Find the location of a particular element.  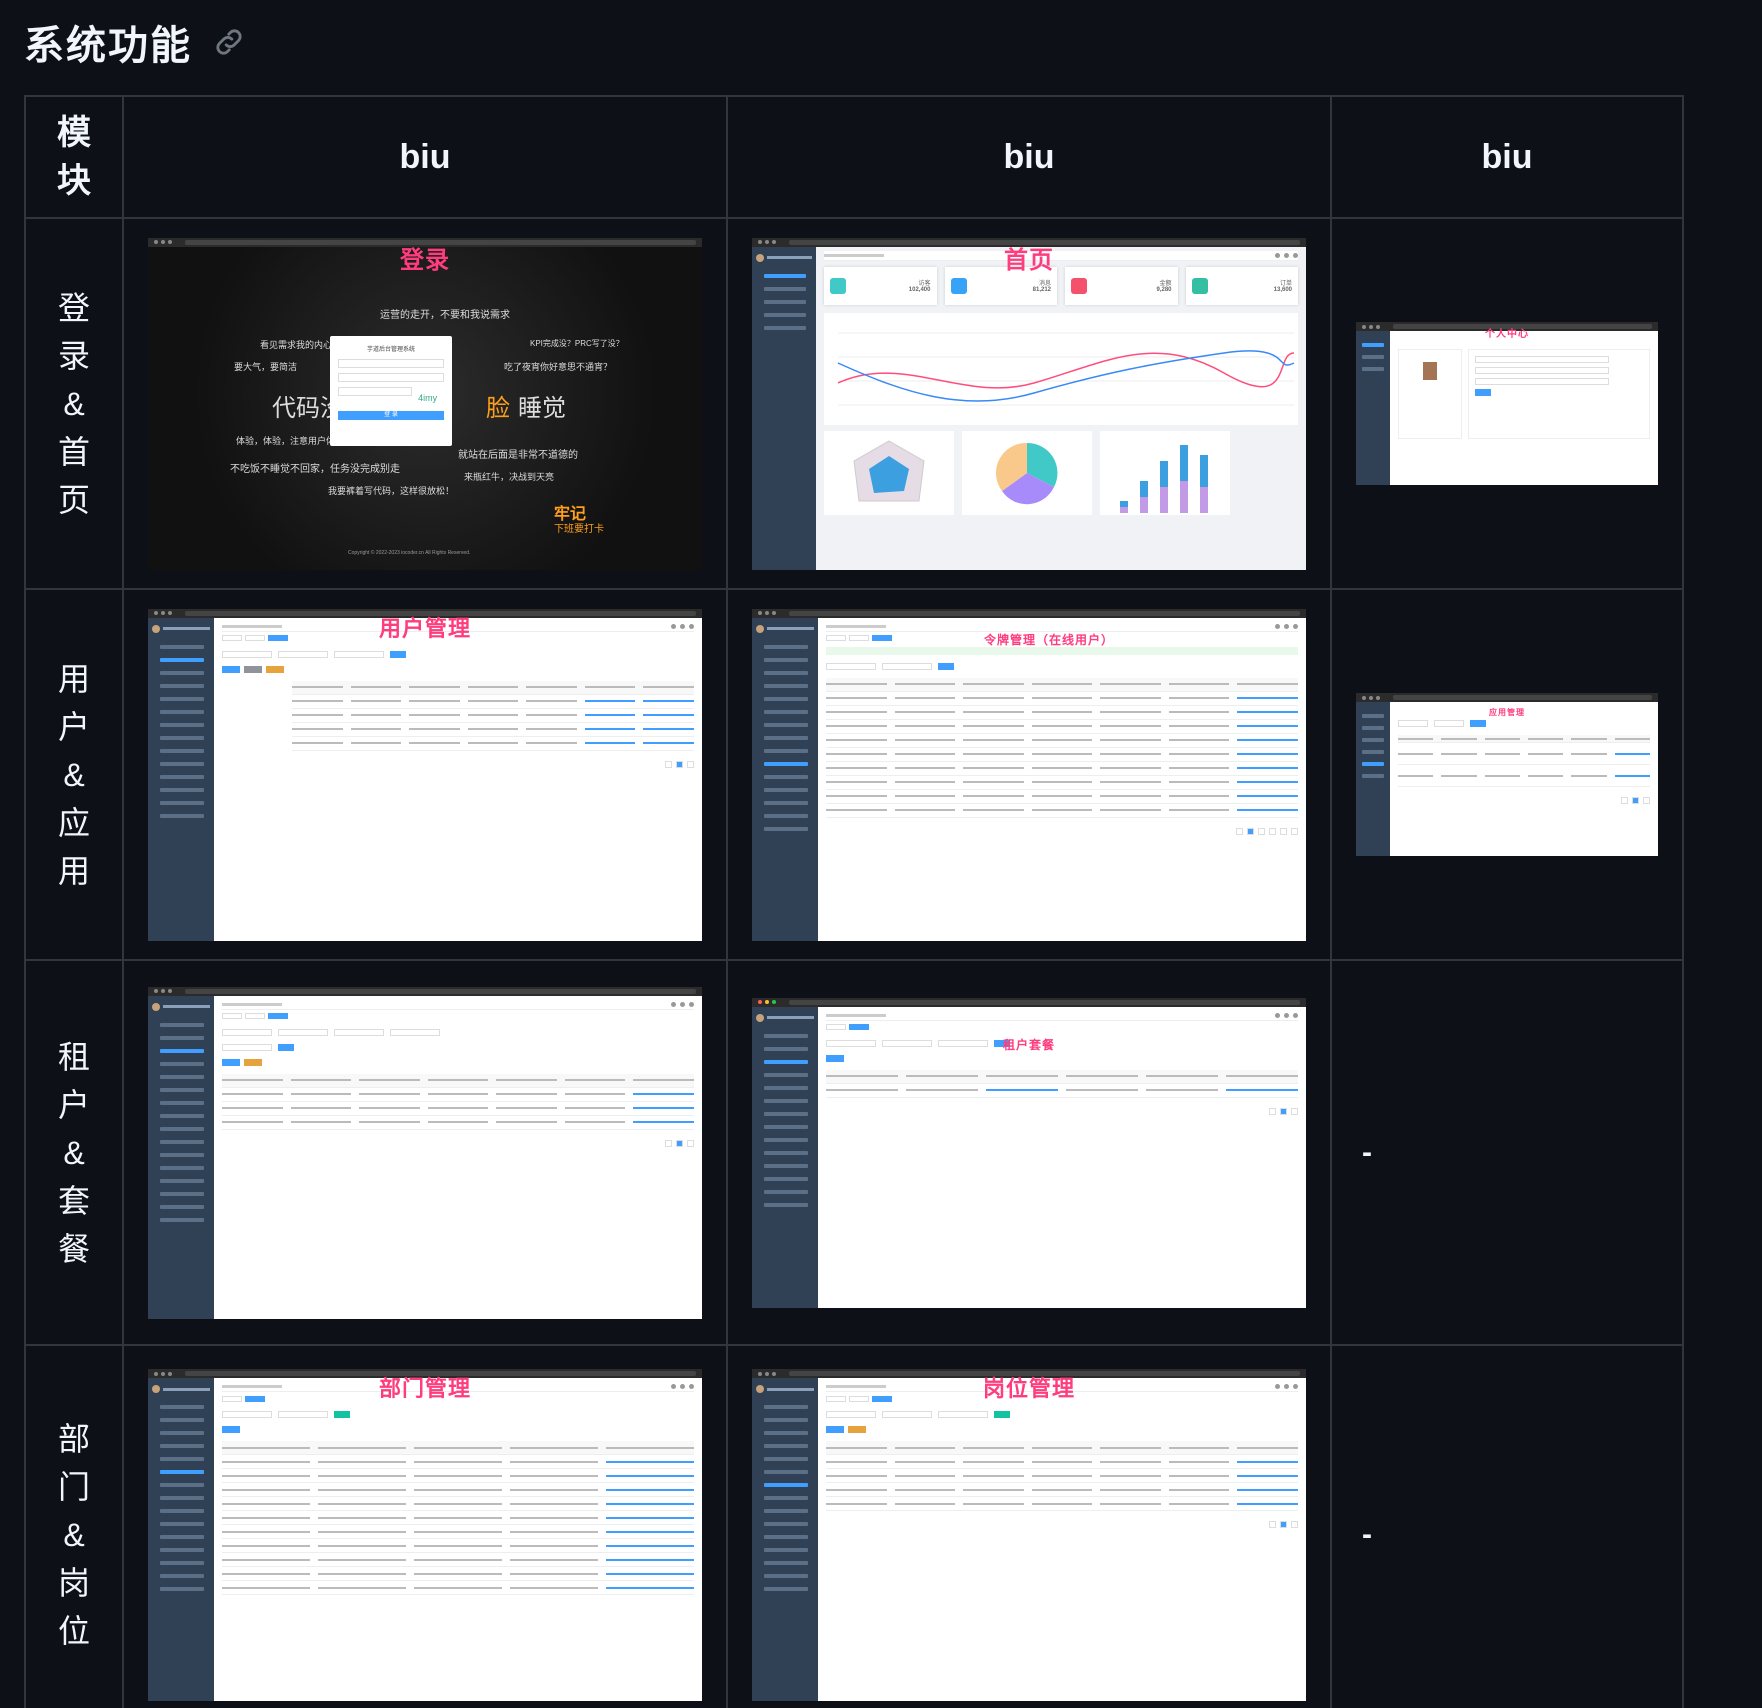

login-form-title: 芋道后台管理系统 is located at coordinates (390, 349).